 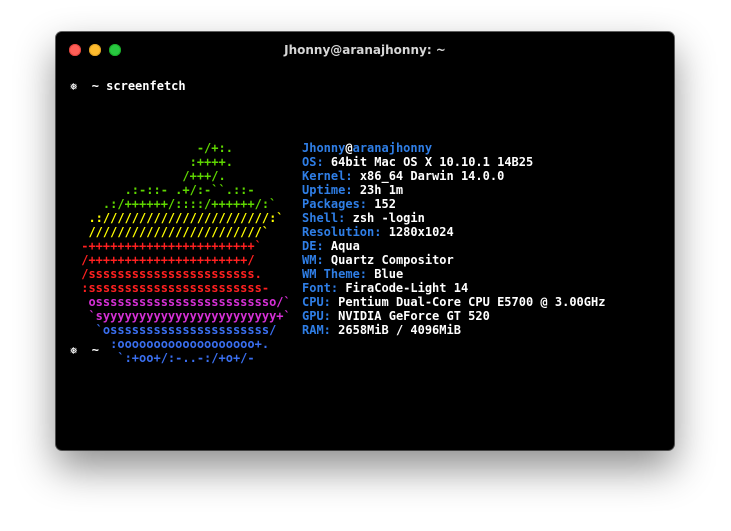 I want to click on info-row: Kernel: x86_64 Darwin 14.0.0, so click(x=453, y=176).